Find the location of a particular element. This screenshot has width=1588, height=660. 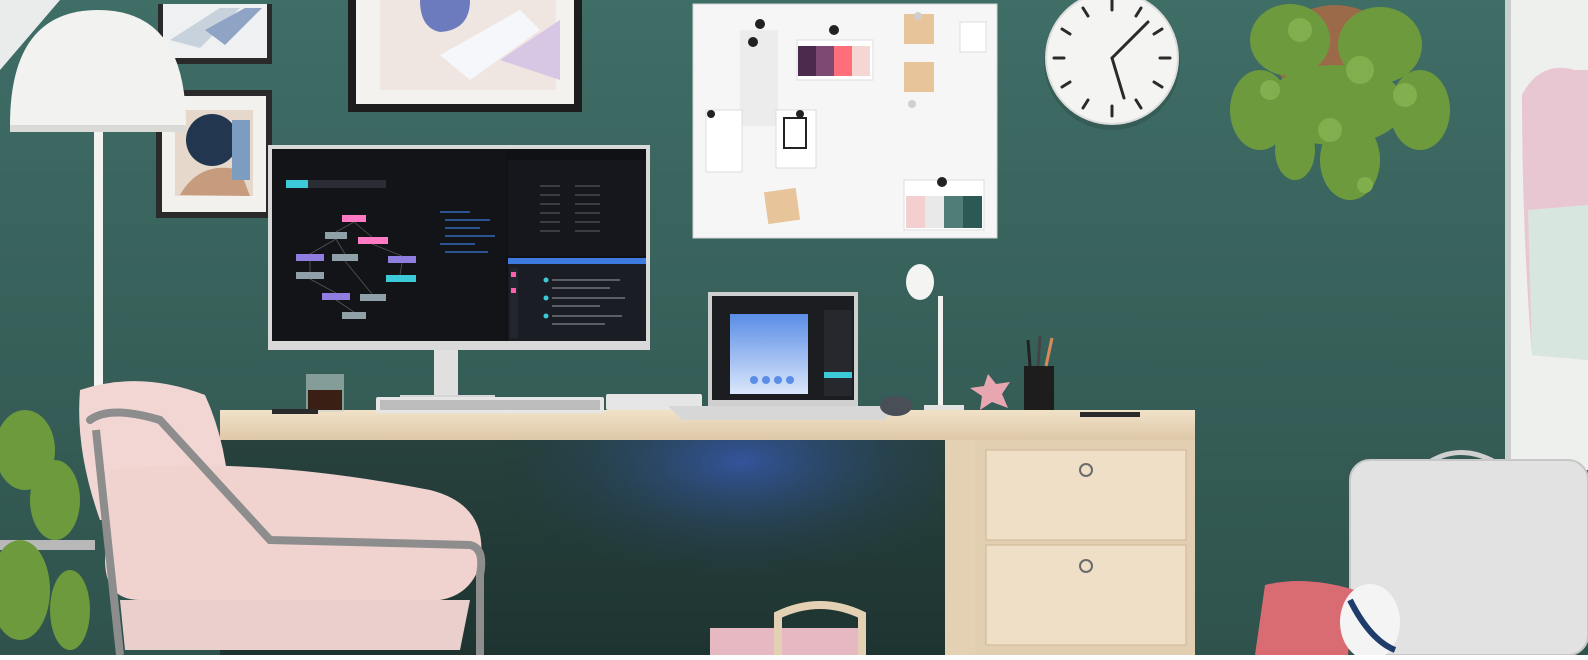

picture-frame-small-top is located at coordinates (215, 34).